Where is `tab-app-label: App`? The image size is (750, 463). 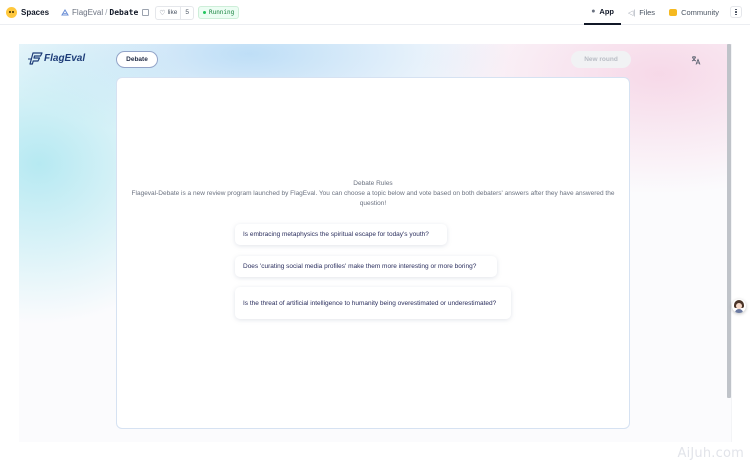 tab-app-label: App is located at coordinates (607, 11).